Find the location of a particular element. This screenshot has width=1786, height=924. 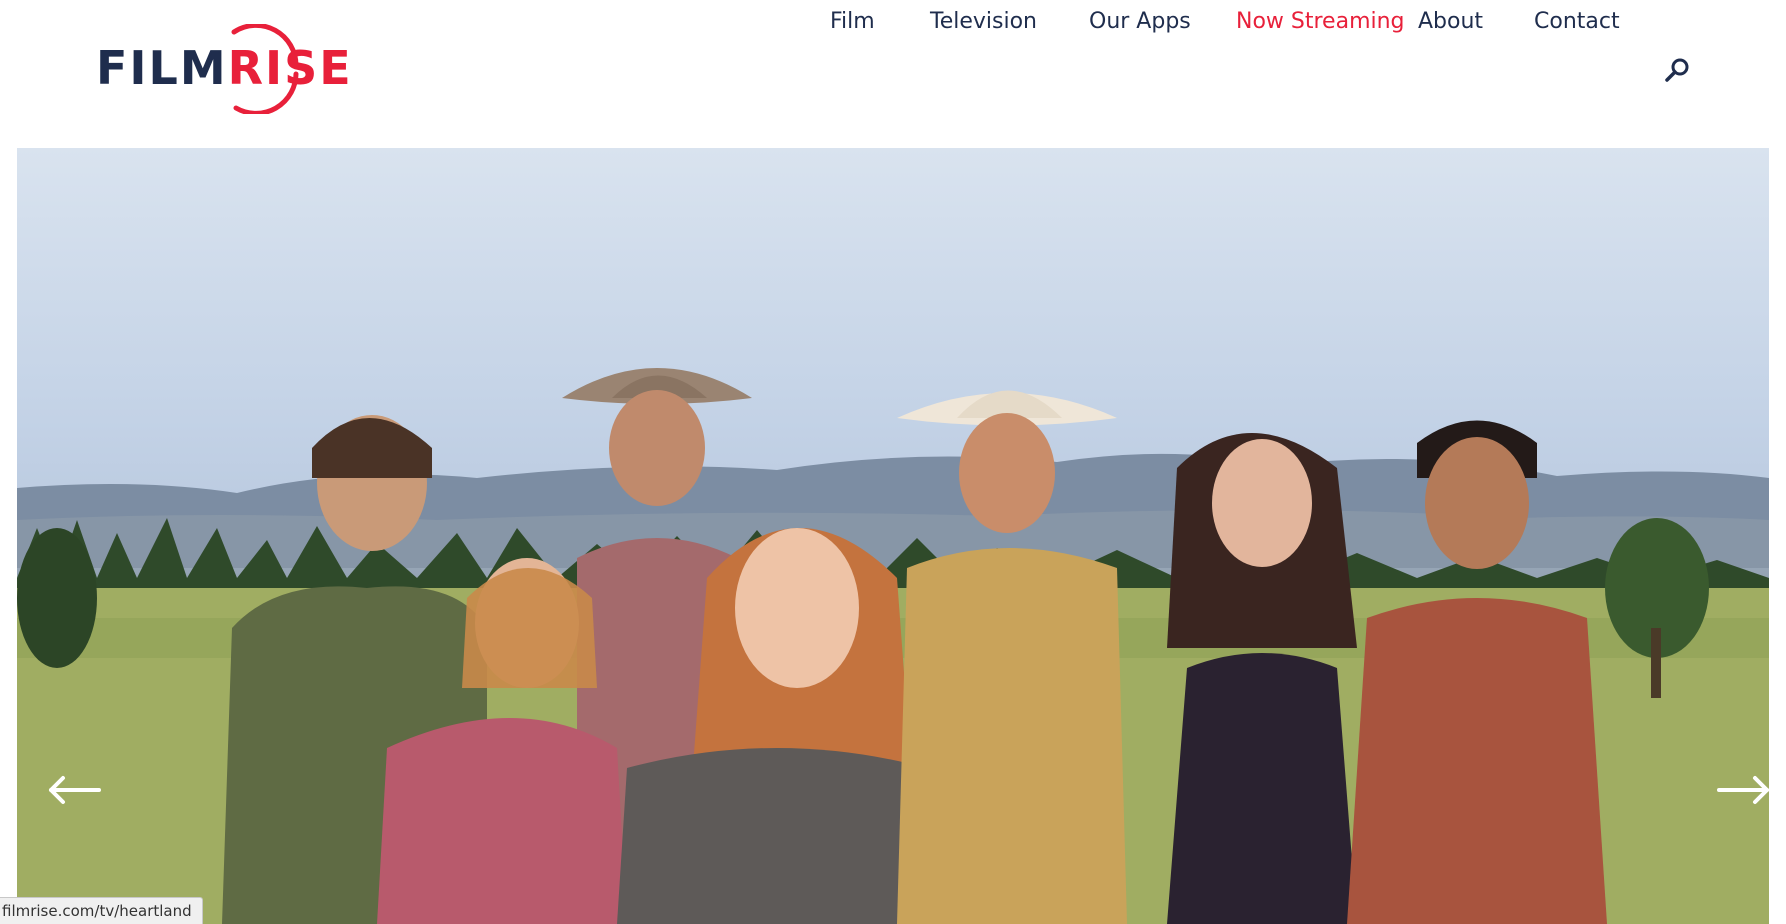

search-icon is located at coordinates (1678, 70).